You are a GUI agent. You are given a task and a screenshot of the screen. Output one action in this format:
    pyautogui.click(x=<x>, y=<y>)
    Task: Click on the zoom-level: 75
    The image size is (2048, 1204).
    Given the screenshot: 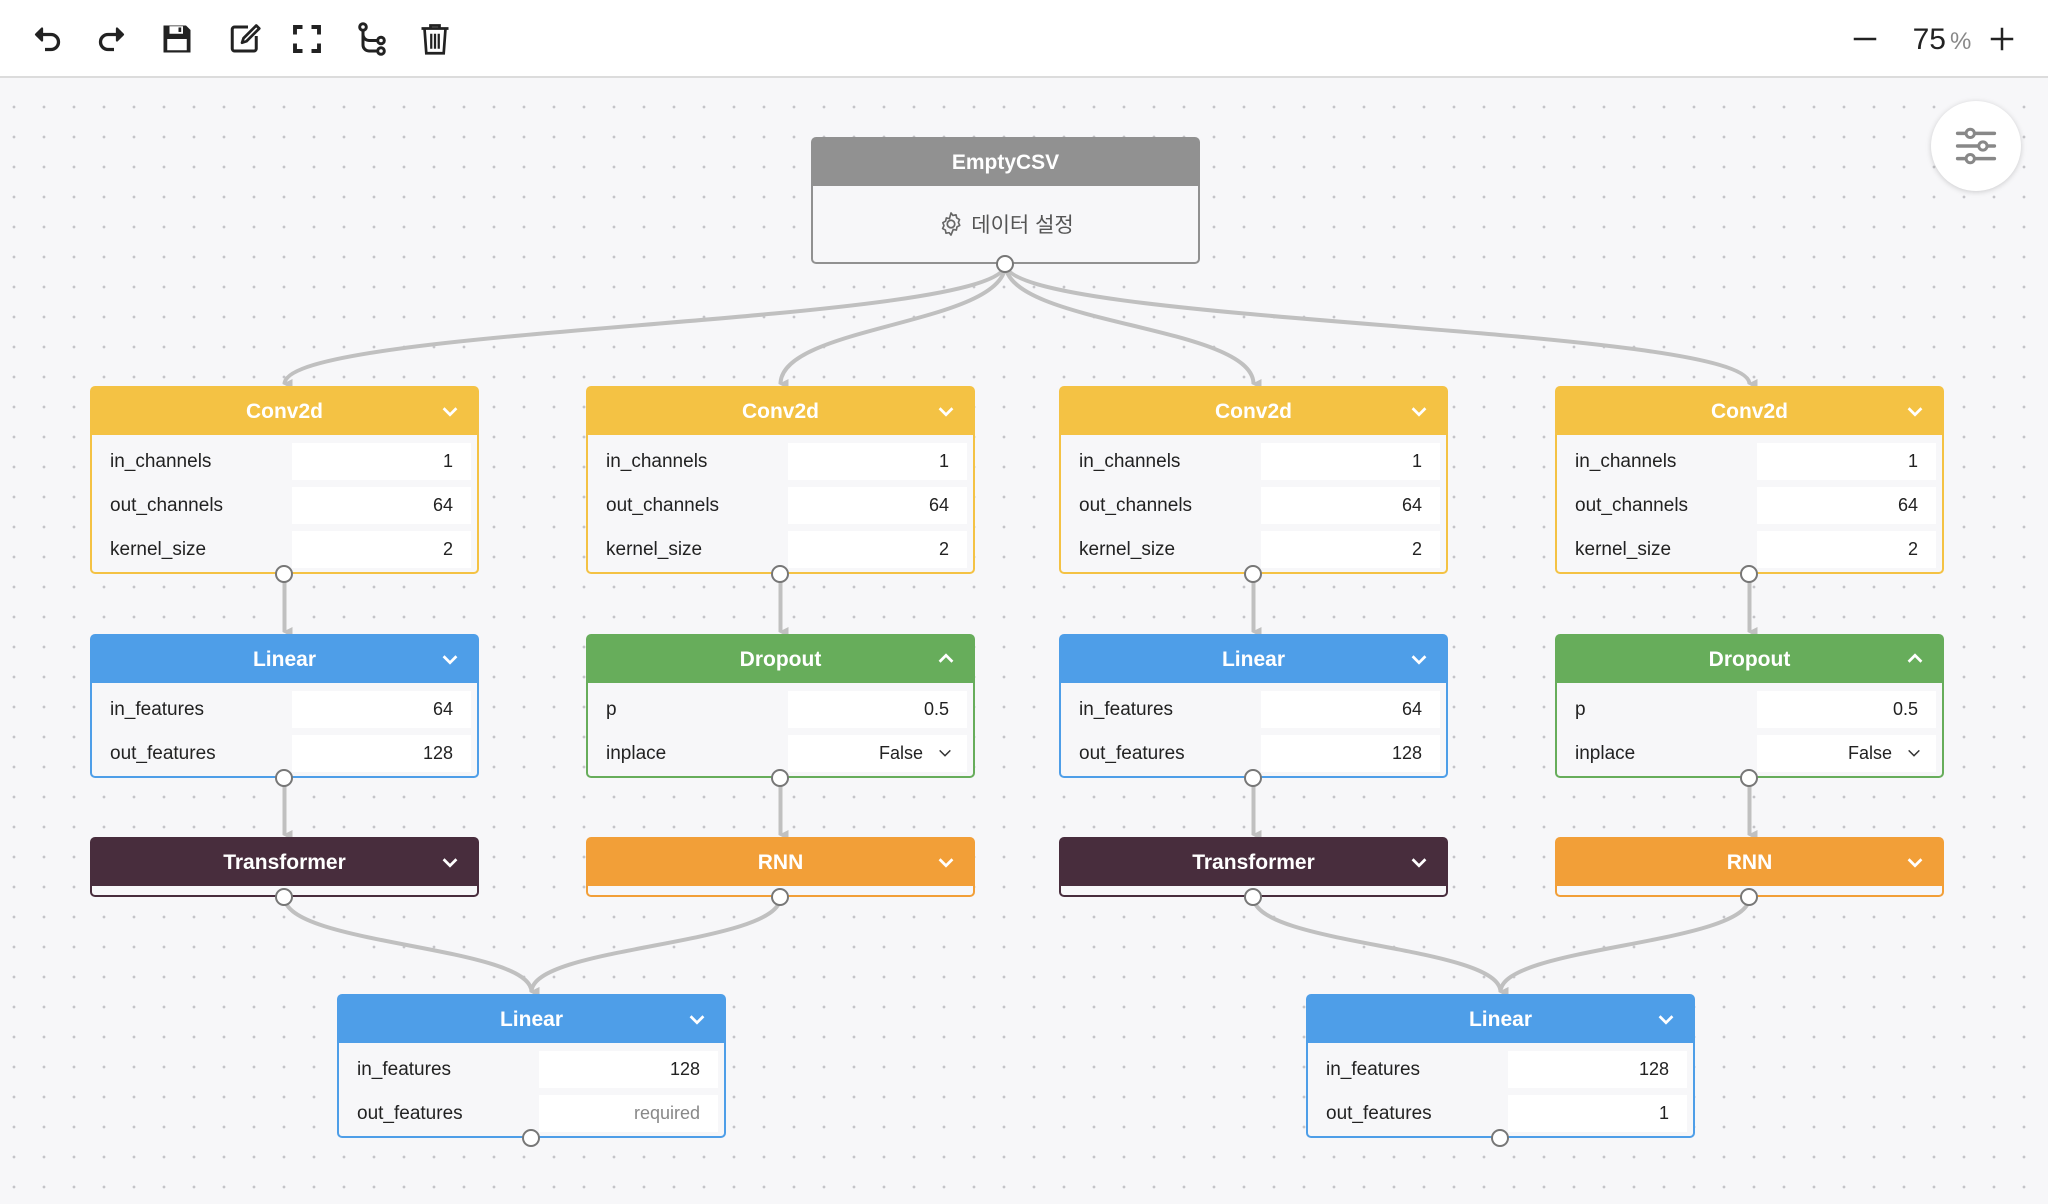 What is the action you would take?
    pyautogui.click(x=1923, y=40)
    